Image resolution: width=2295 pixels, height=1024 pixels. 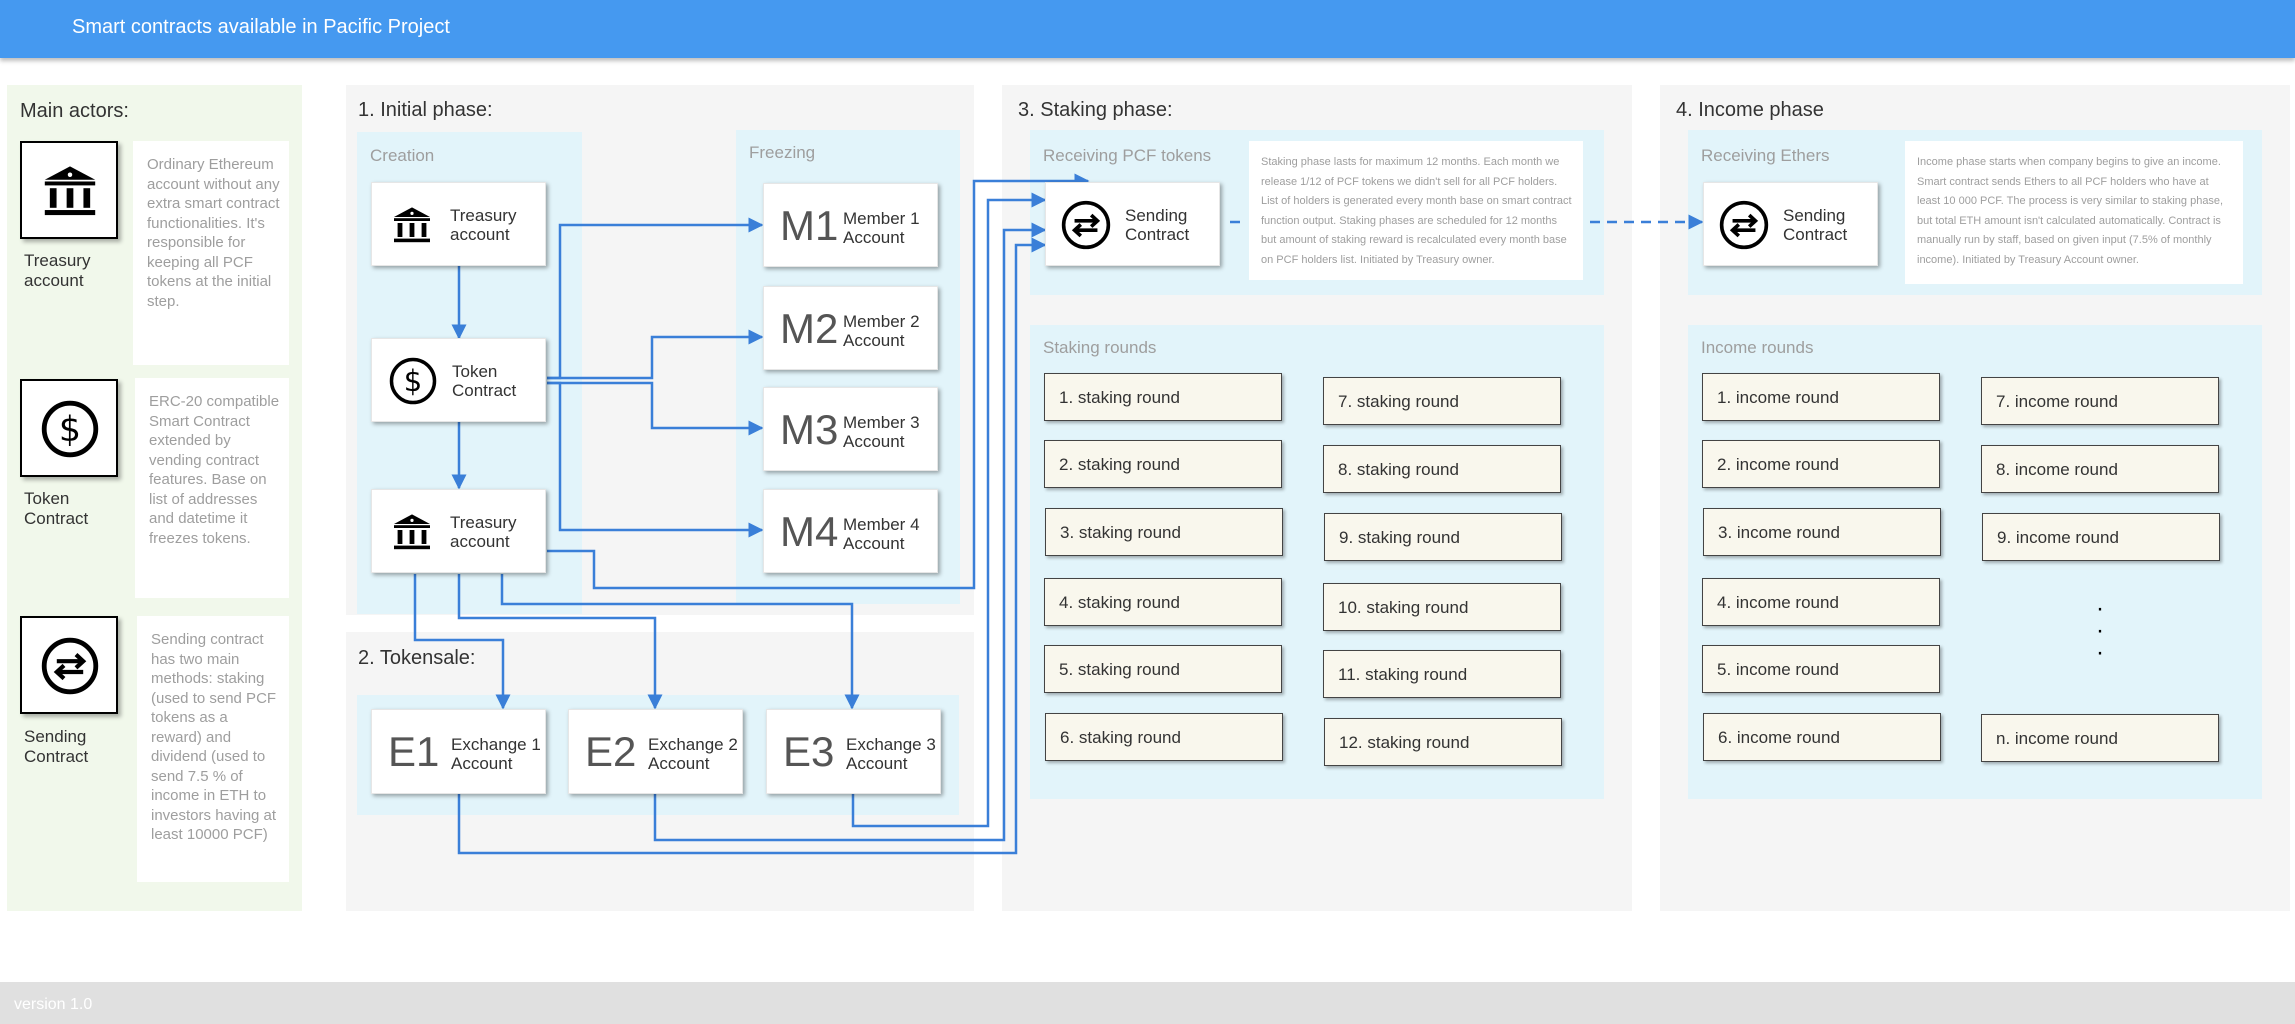 I want to click on card-label: Exchange 1 Account, so click(x=496, y=754).